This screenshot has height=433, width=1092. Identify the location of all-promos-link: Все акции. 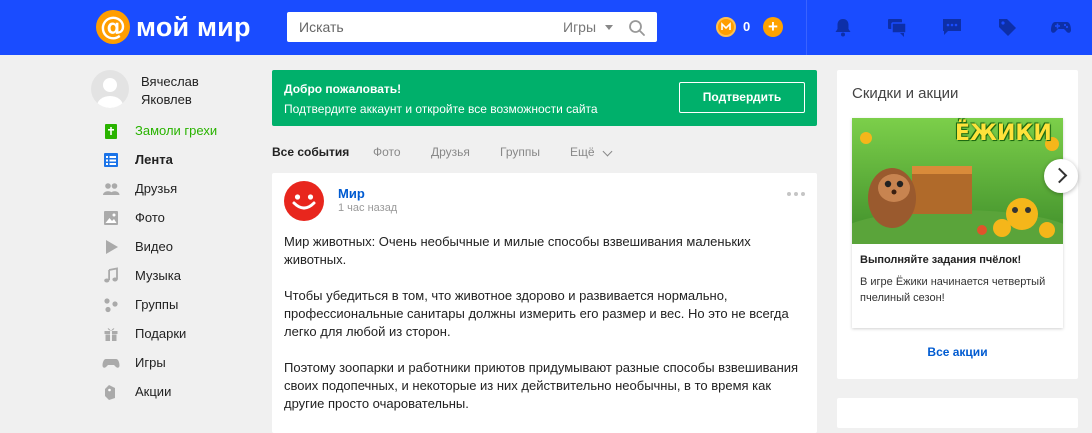
(957, 352).